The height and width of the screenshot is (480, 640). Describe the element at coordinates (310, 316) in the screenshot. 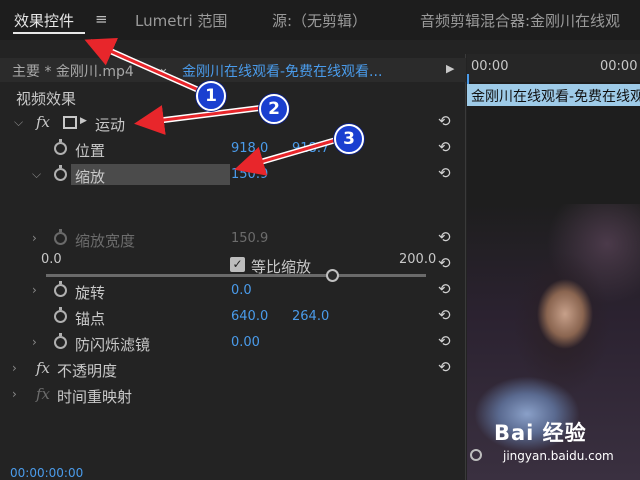

I see `anchor-y-value: 264.0` at that location.